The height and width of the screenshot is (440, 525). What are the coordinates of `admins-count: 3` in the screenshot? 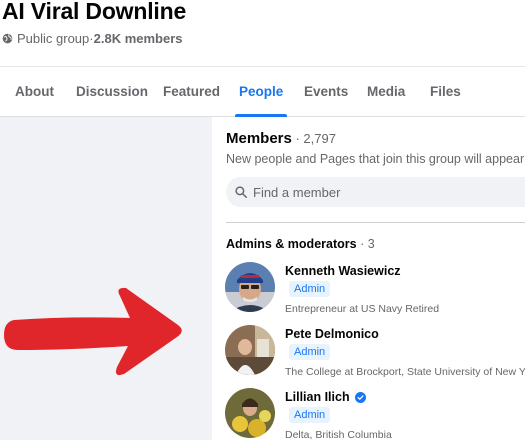 It's located at (371, 244).